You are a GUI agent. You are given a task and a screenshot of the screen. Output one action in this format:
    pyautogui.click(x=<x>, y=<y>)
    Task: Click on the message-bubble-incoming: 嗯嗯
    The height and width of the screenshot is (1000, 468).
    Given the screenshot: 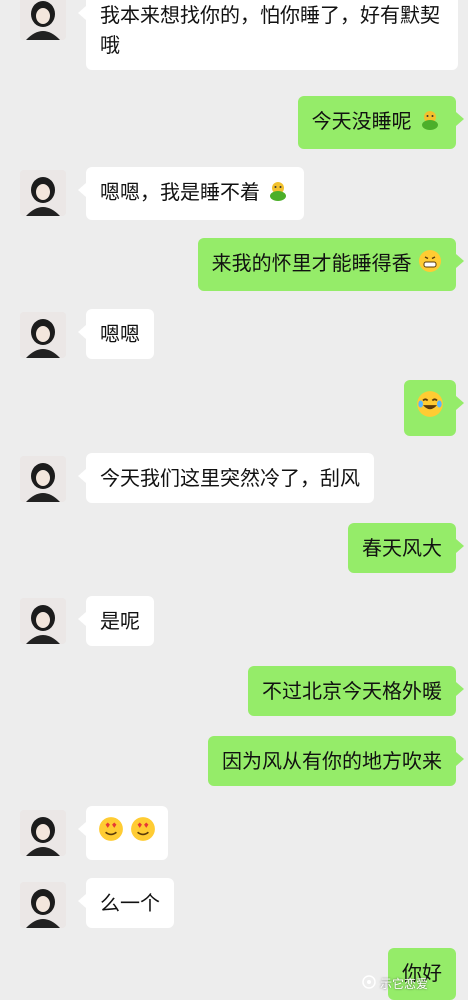 What is the action you would take?
    pyautogui.click(x=116, y=334)
    